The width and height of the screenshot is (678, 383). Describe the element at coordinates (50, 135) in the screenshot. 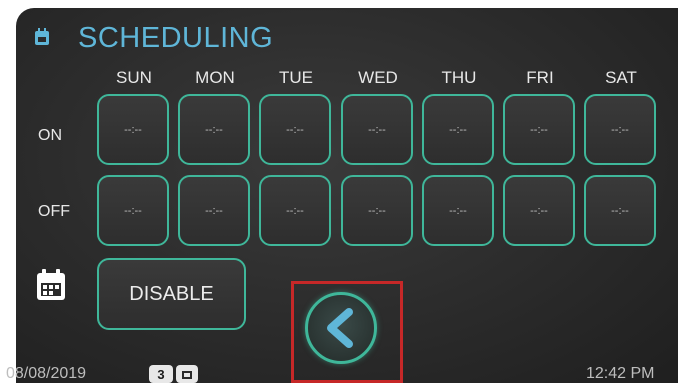

I see `on-row-label: ON` at that location.